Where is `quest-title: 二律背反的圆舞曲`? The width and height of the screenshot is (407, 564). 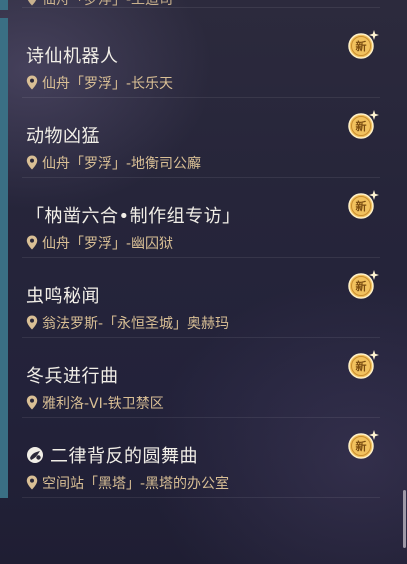
quest-title: 二律背反的圆舞曲 is located at coordinates (112, 455).